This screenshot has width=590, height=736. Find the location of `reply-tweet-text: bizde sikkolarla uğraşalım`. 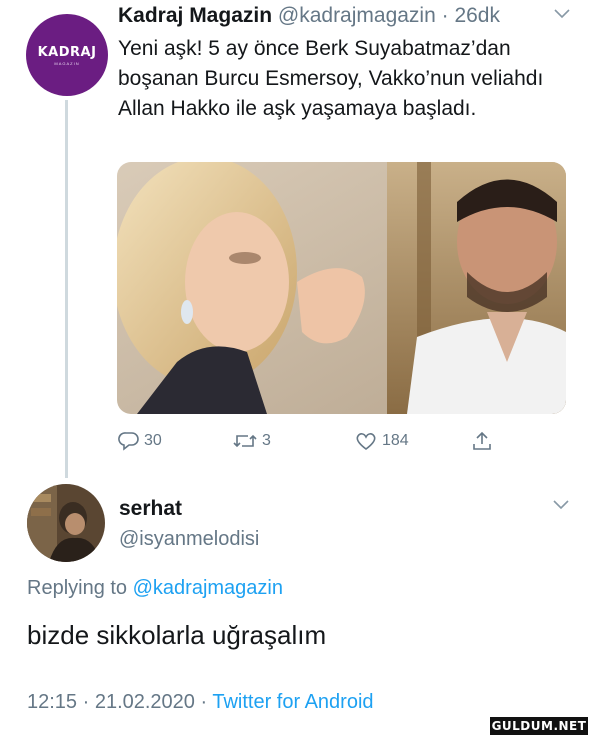

reply-tweet-text: bizde sikkolarla uğraşalım is located at coordinates (177, 635).